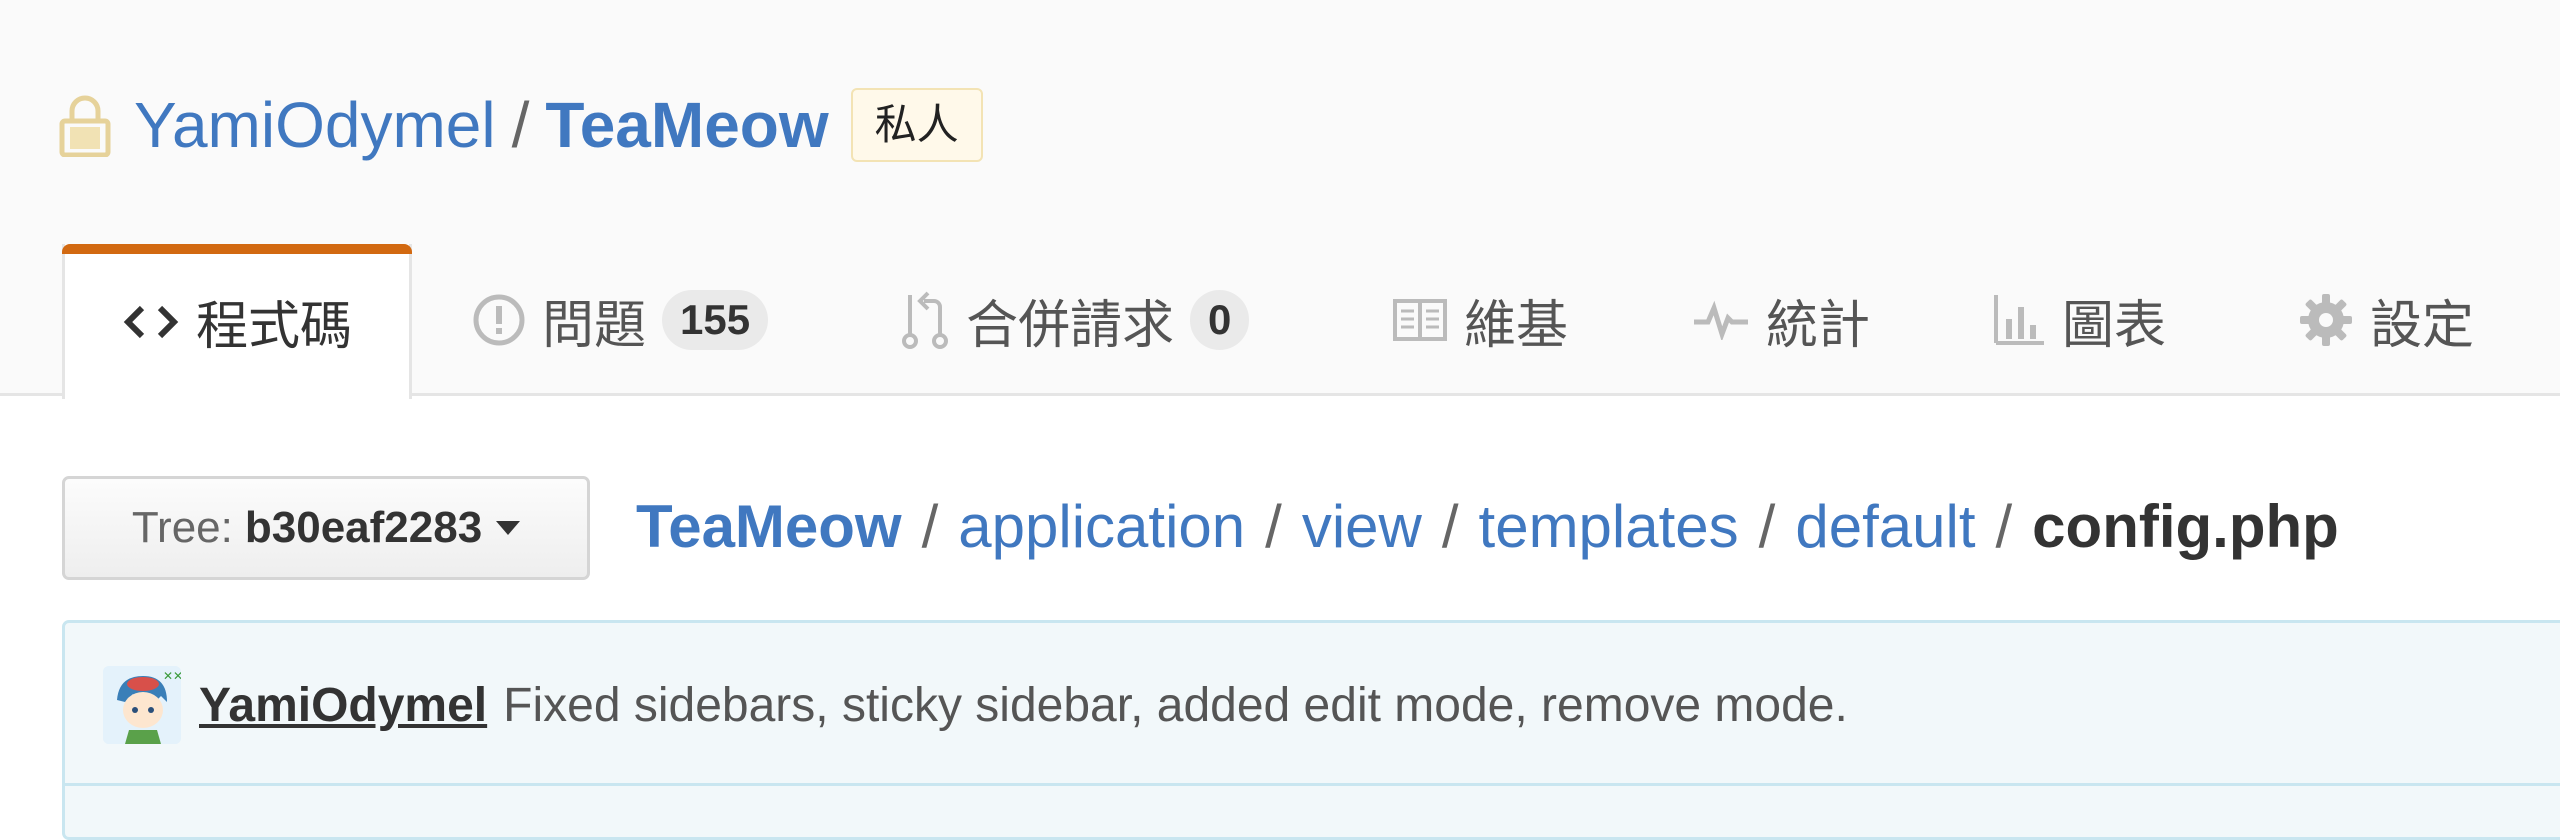 The image size is (2560, 840). What do you see at coordinates (151, 321) in the screenshot?
I see `code-icon` at bounding box center [151, 321].